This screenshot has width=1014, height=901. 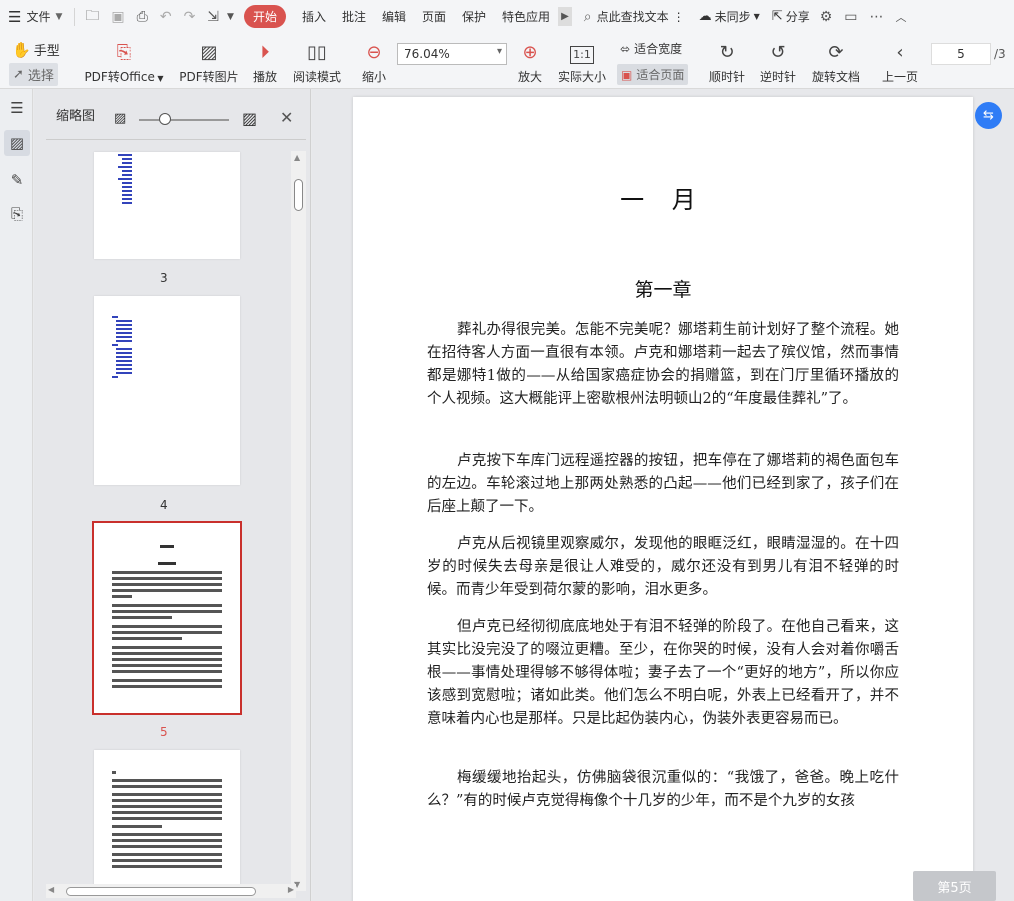 I want to click on cloud-icon: ☁, so click(x=705, y=16).